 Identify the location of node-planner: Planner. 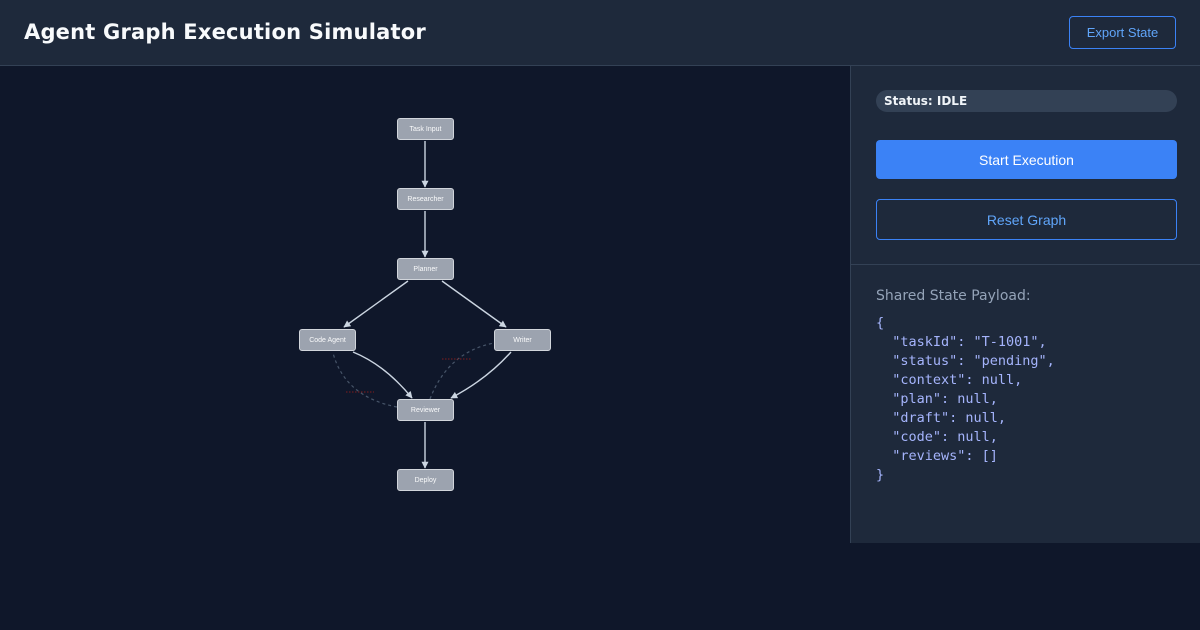
(425, 269).